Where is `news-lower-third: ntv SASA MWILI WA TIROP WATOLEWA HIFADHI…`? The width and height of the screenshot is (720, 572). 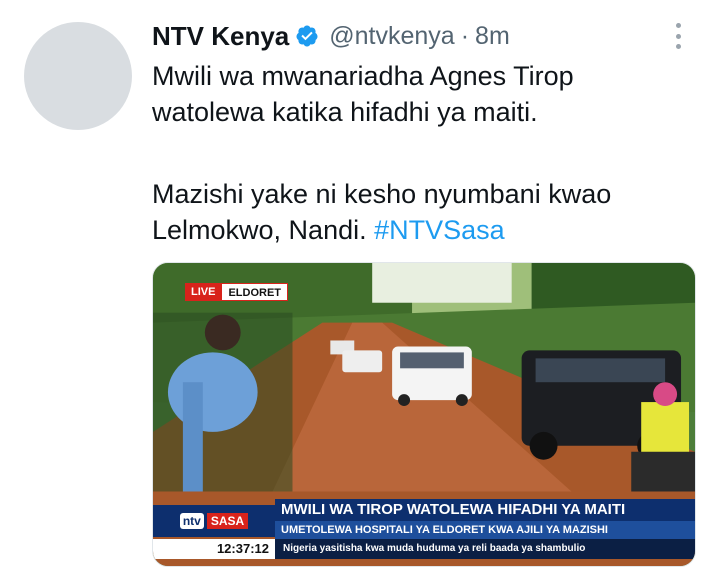 news-lower-third: ntv SASA MWILI WA TIROP WATOLEWA HIFADHI… is located at coordinates (424, 529).